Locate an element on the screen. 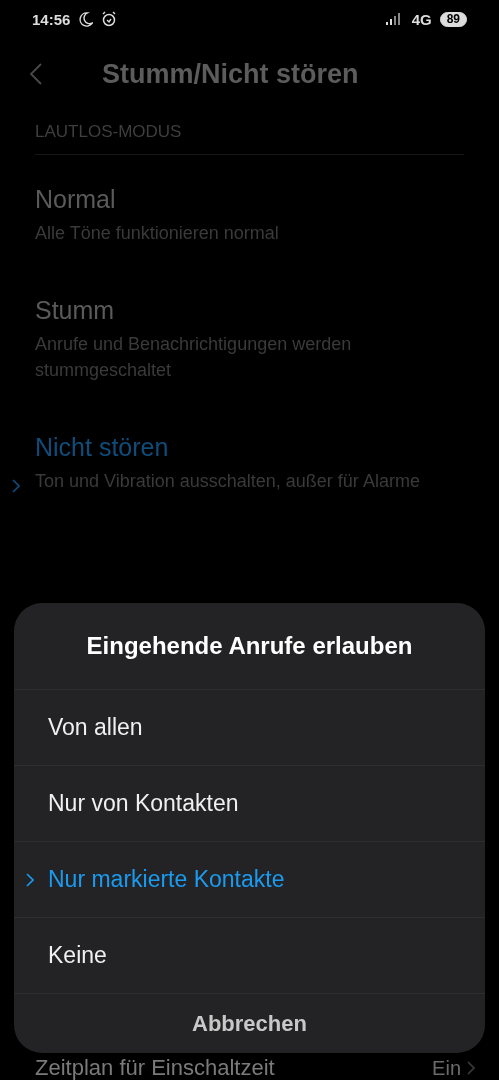  moon-icon is located at coordinates (86, 19).